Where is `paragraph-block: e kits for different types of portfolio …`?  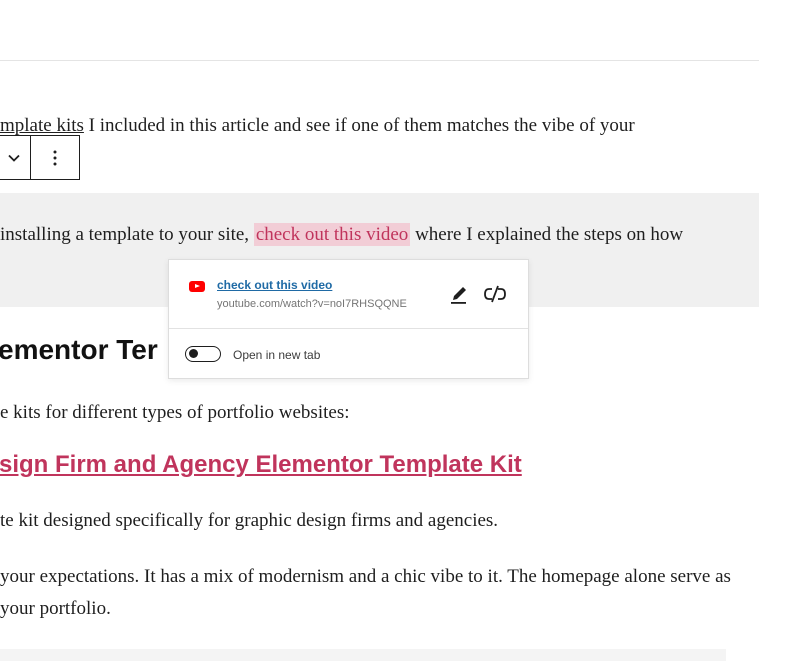
paragraph-block: e kits for different types of portfolio … is located at coordinates (175, 413).